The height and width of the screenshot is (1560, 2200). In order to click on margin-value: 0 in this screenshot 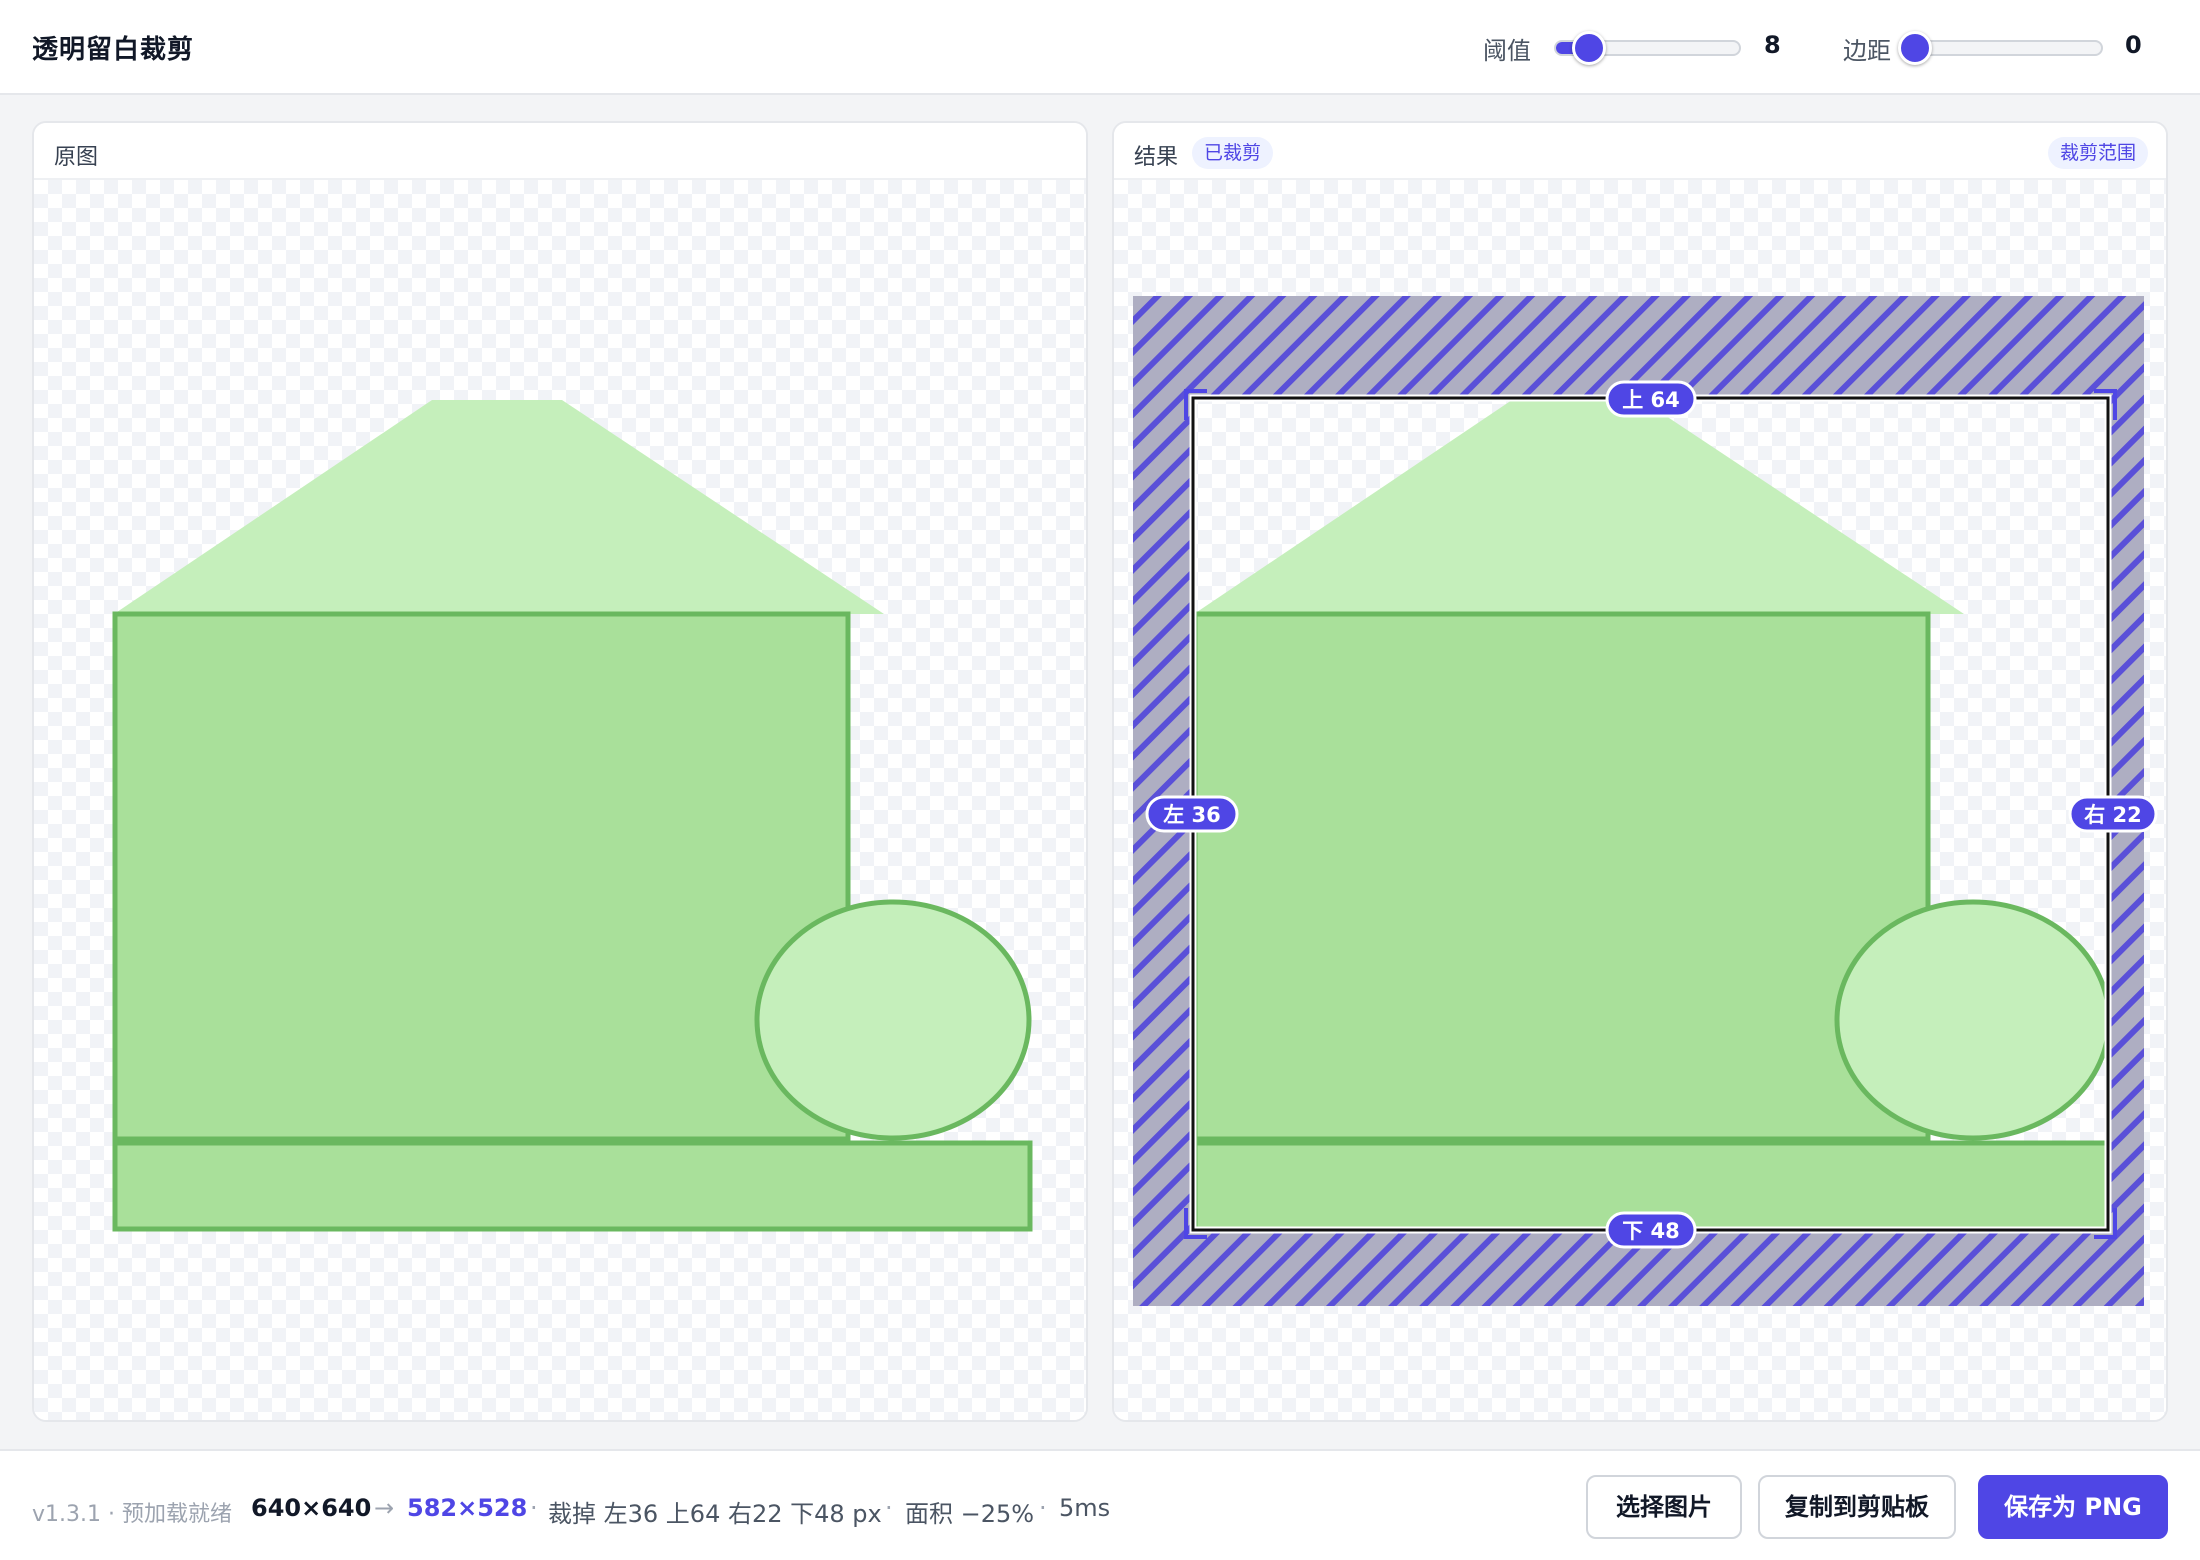, I will do `click(2133, 45)`.